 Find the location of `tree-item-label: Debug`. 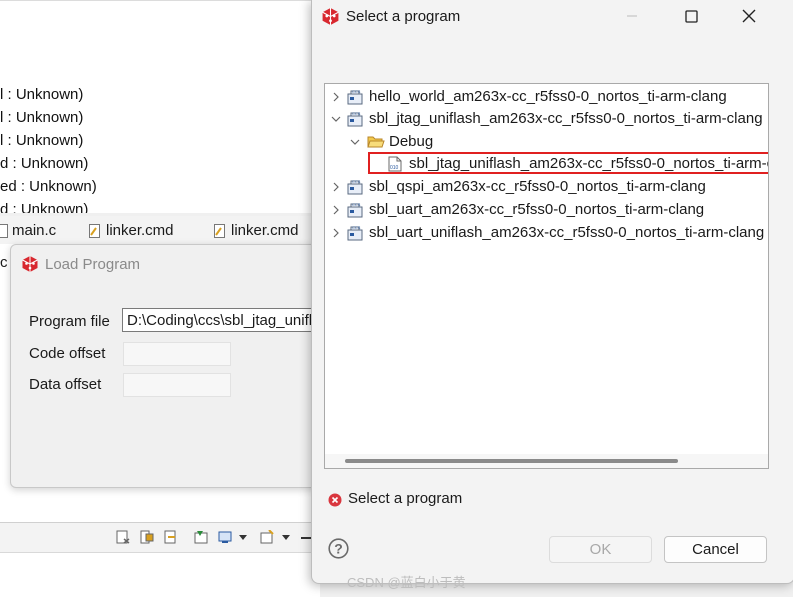

tree-item-label: Debug is located at coordinates (411, 141).